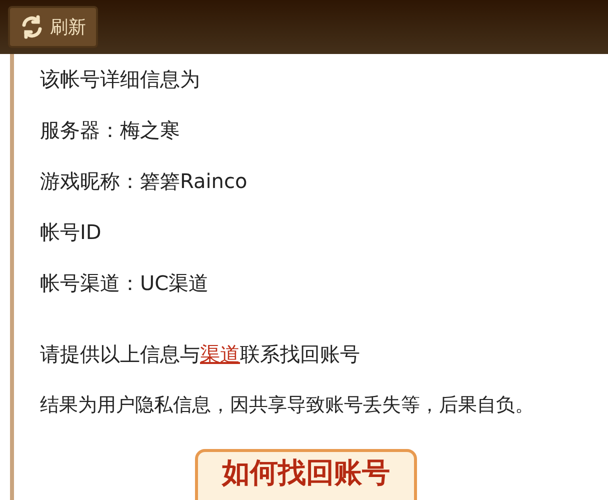 The image size is (608, 500). I want to click on info-line: 游戏昵称：箬箬Rainco, so click(144, 181).